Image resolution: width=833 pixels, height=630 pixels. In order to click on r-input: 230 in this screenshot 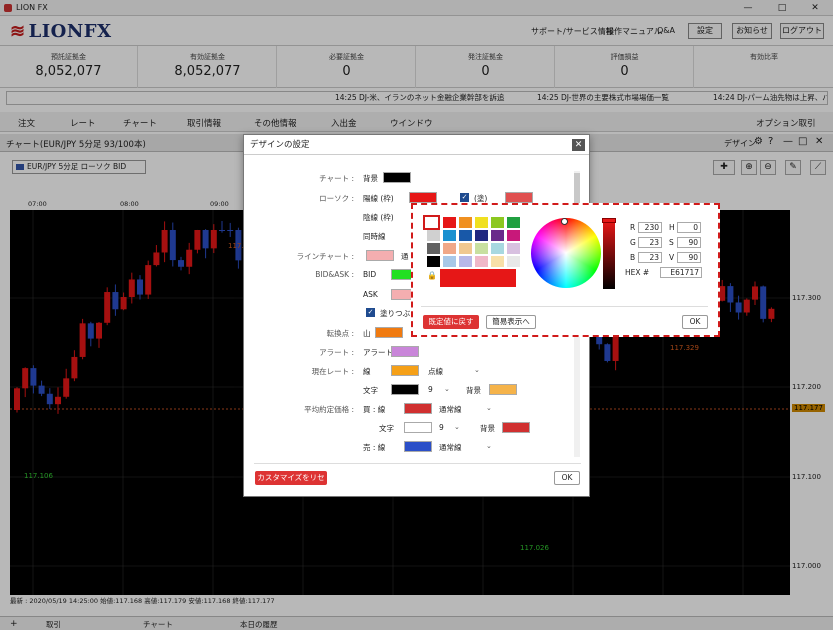, I will do `click(650, 227)`.